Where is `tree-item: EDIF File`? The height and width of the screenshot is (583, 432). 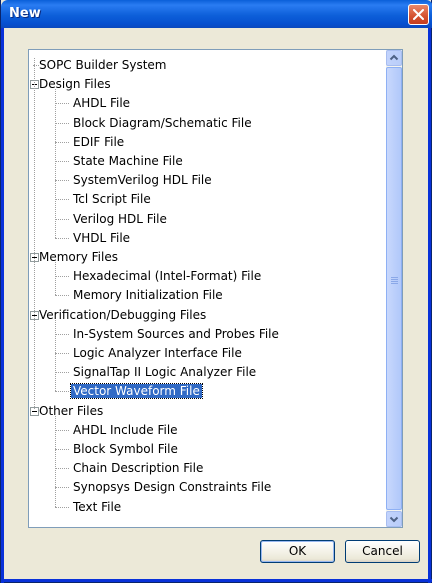 tree-item: EDIF File is located at coordinates (98, 142).